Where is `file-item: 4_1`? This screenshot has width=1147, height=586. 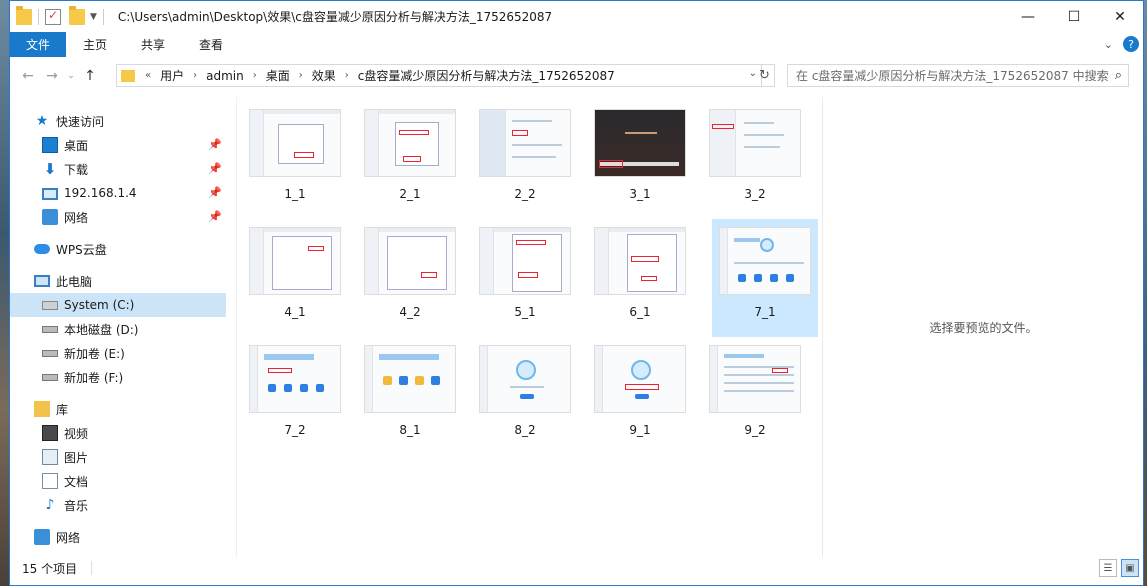 file-item: 4_1 is located at coordinates (295, 278).